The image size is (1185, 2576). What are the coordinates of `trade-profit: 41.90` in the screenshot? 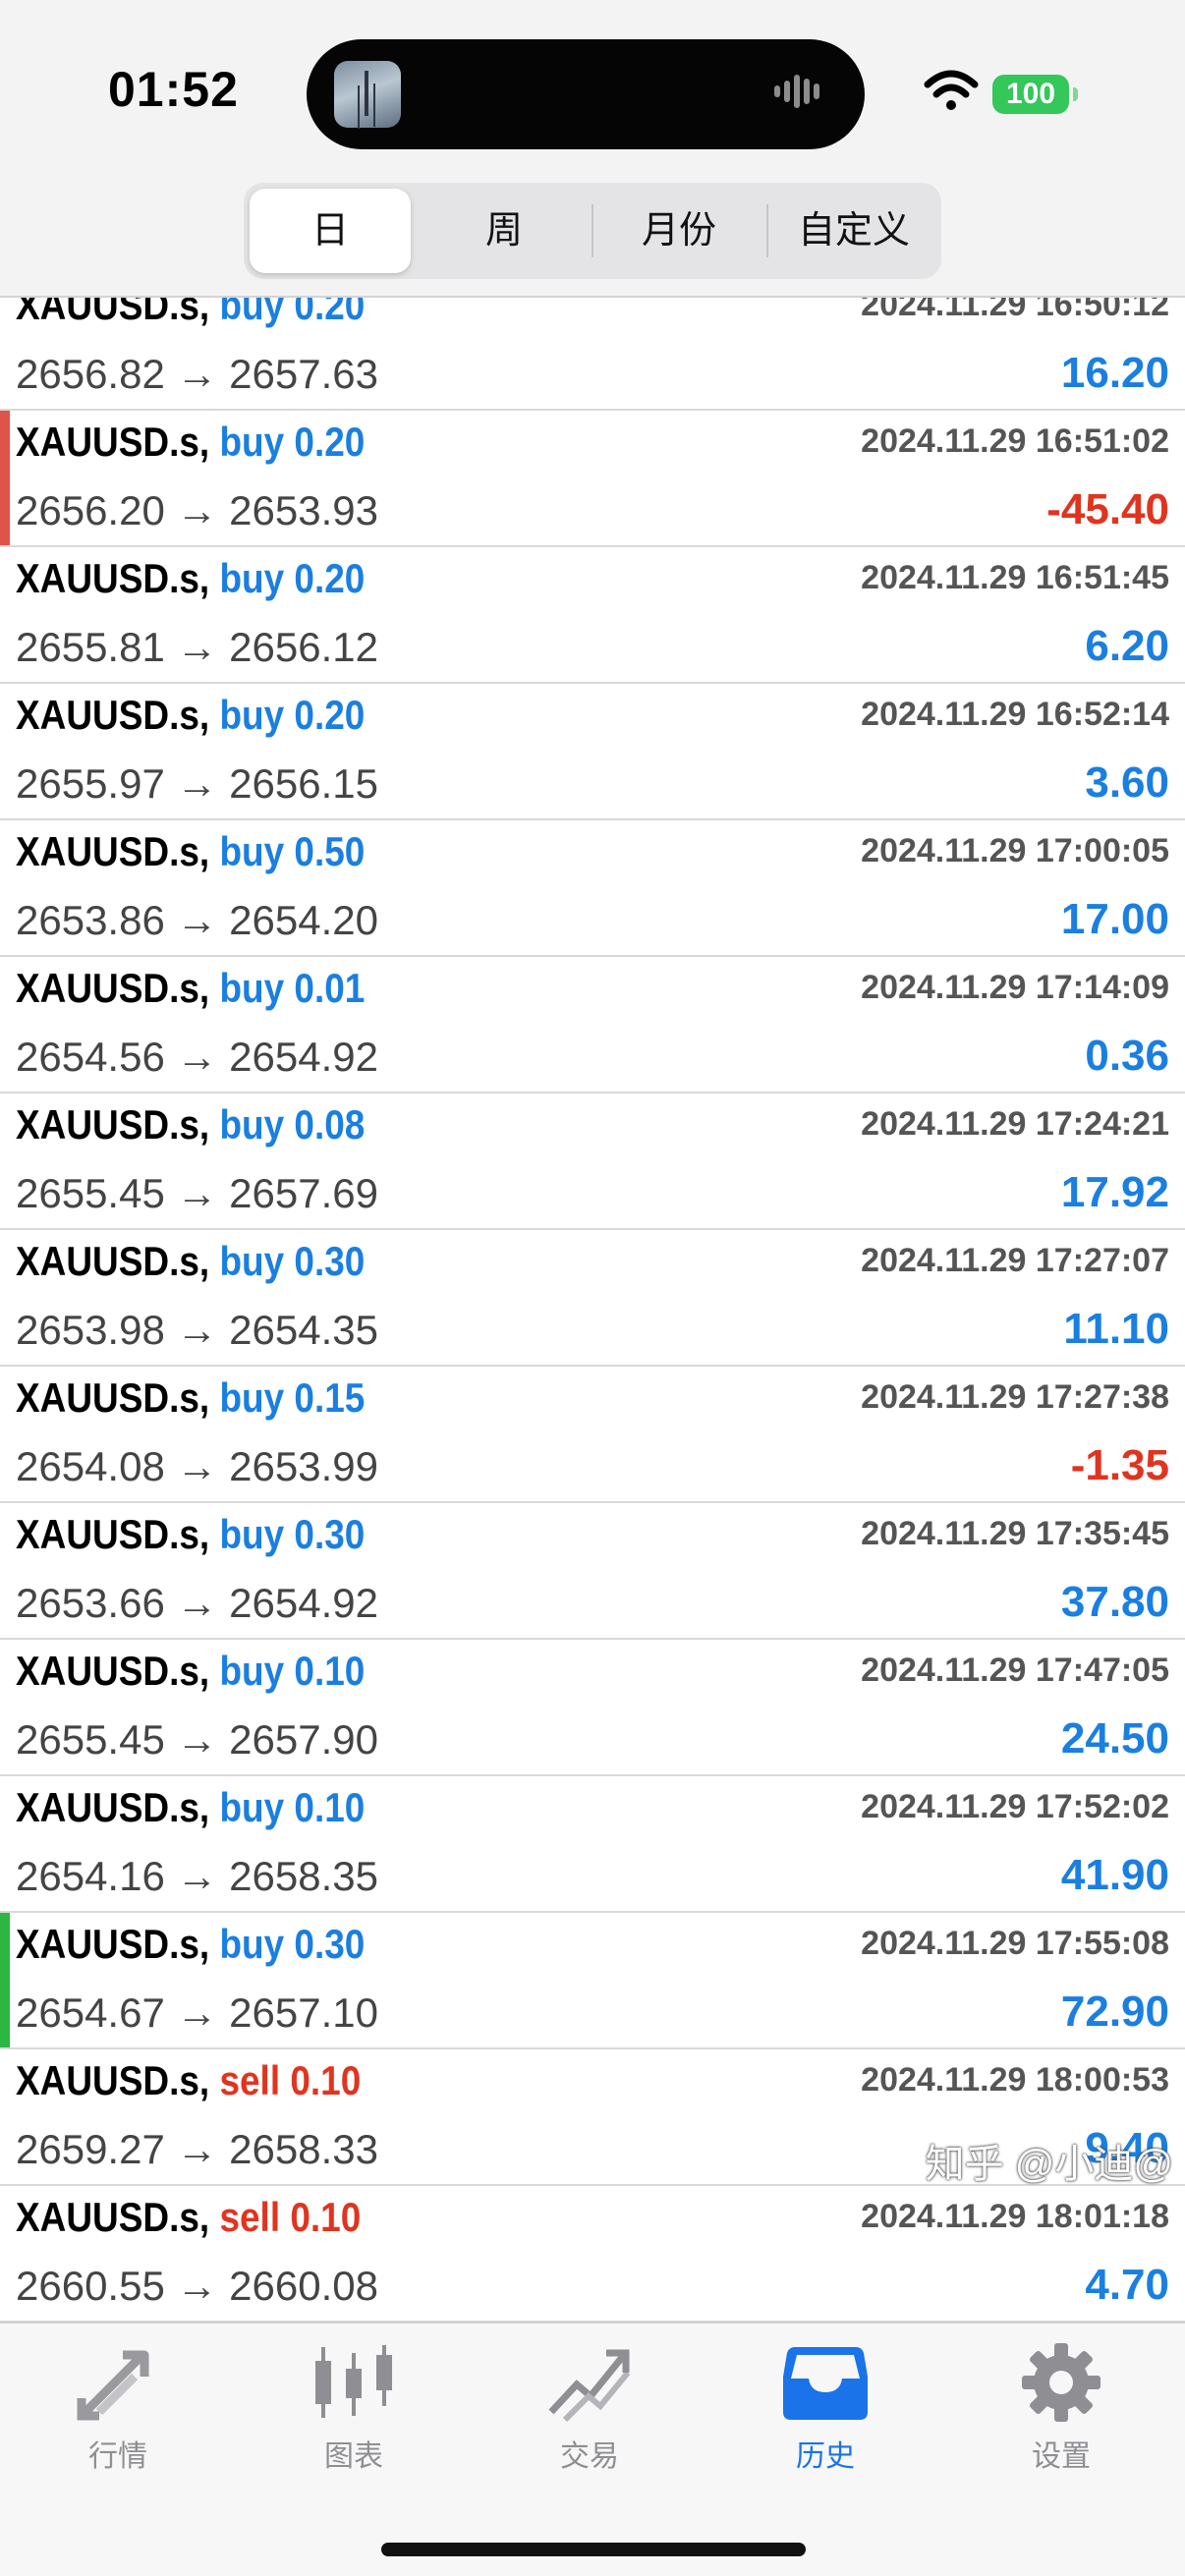 It's located at (1115, 1875).